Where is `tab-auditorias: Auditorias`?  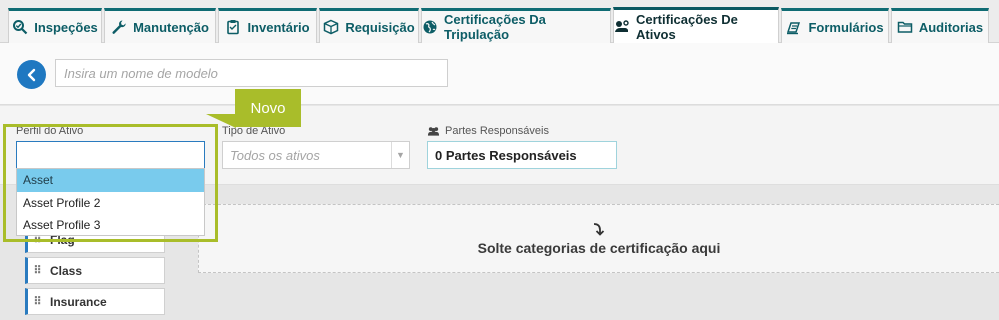
tab-auditorias: Auditorias is located at coordinates (940, 25).